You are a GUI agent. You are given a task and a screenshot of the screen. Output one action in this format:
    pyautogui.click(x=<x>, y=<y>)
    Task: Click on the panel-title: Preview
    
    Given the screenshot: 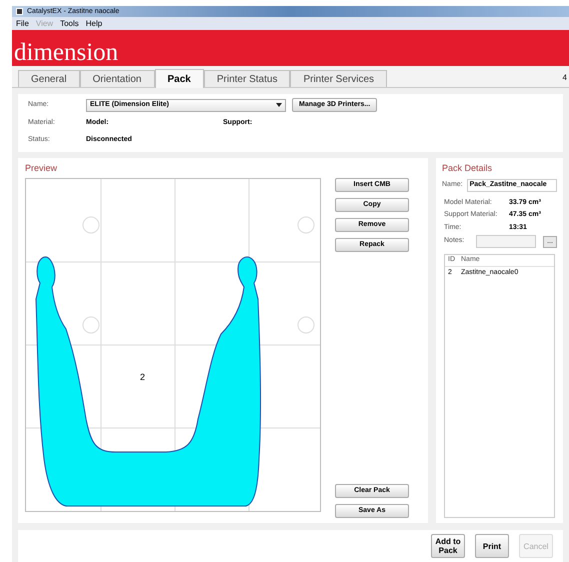 What is the action you would take?
    pyautogui.click(x=41, y=168)
    